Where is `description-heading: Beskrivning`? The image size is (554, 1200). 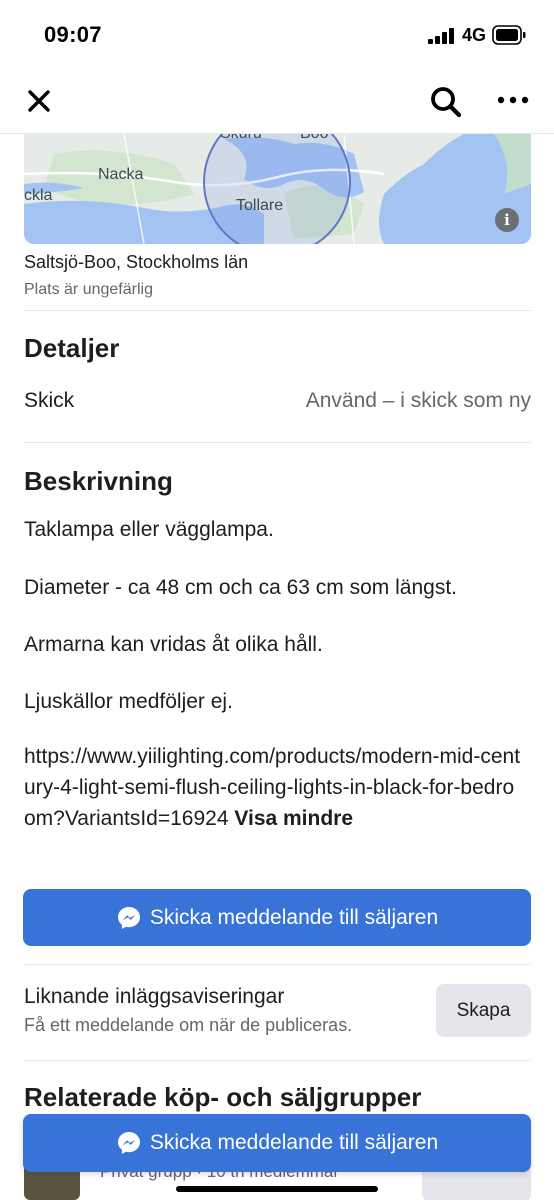
description-heading: Beskrivning is located at coordinates (98, 481).